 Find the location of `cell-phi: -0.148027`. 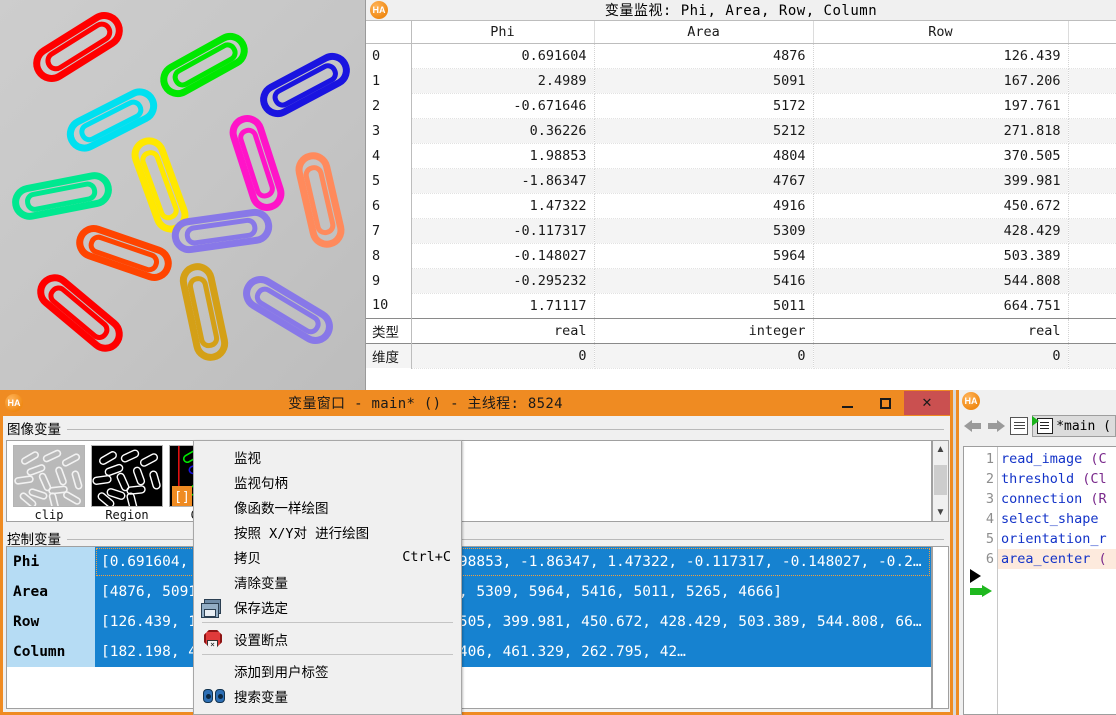

cell-phi: -0.148027 is located at coordinates (503, 256).